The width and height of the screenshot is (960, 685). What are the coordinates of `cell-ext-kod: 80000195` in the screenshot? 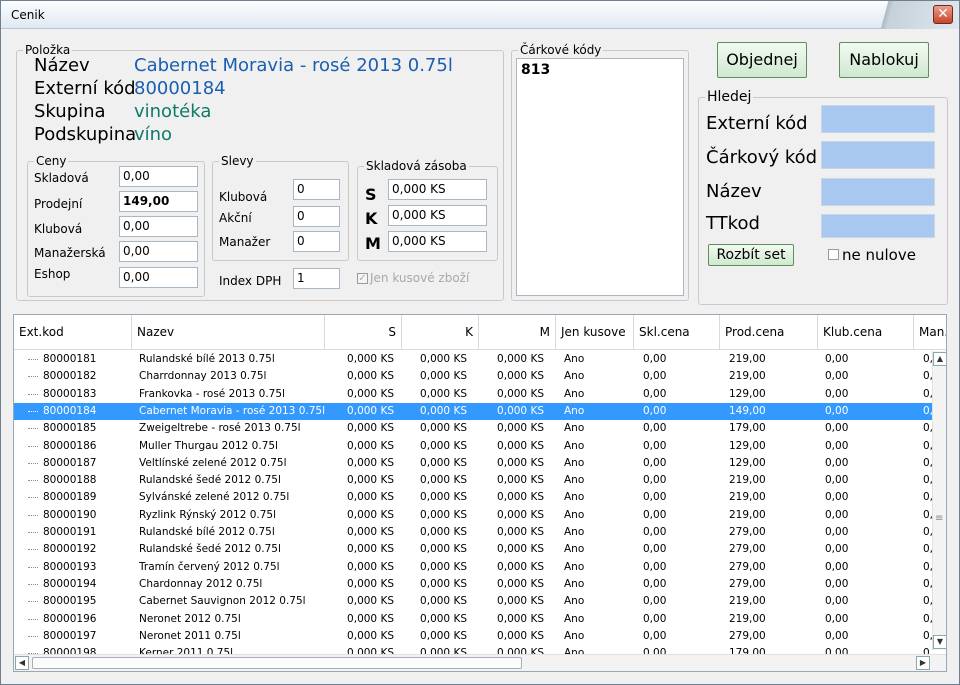 It's located at (70, 601).